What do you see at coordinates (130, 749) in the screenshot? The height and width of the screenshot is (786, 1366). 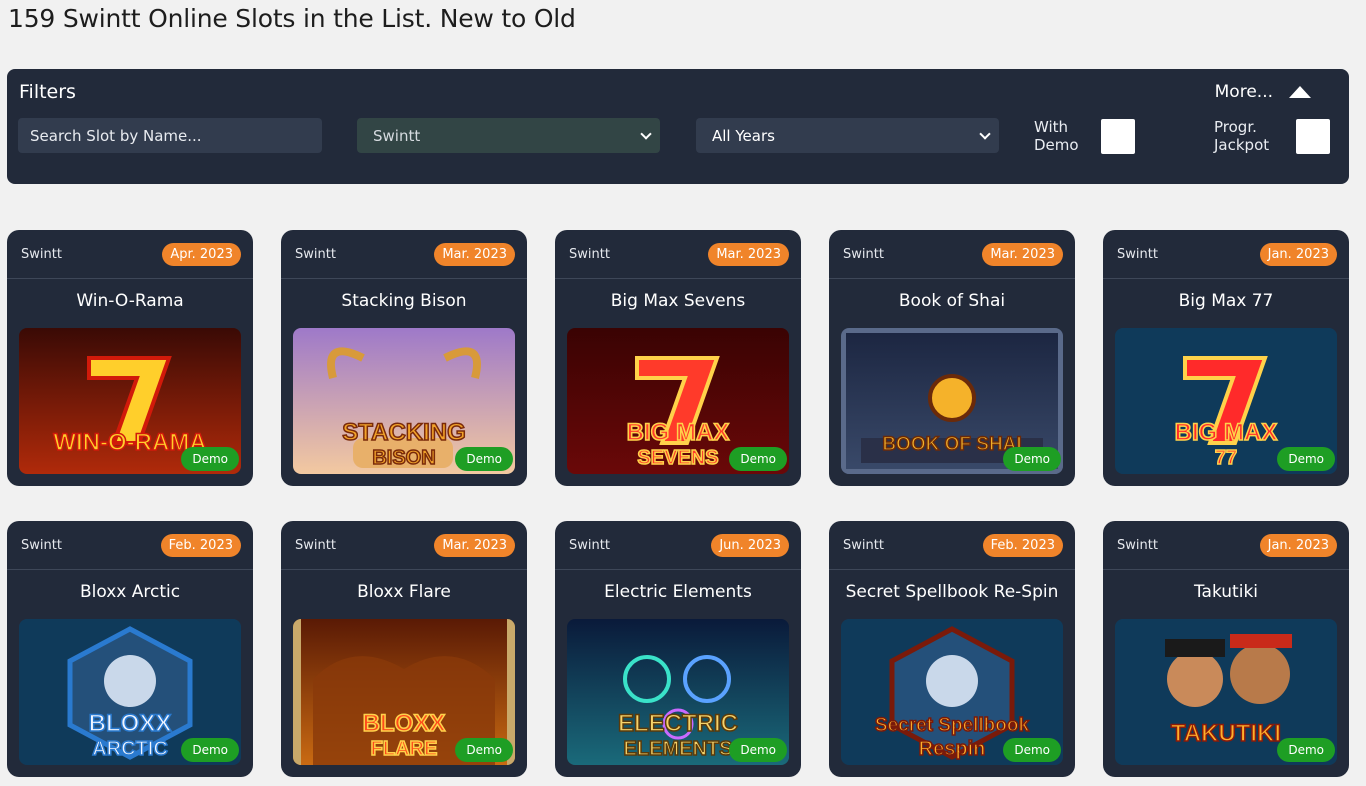 I see `slot-logo-subtext: ARCTIC` at bounding box center [130, 749].